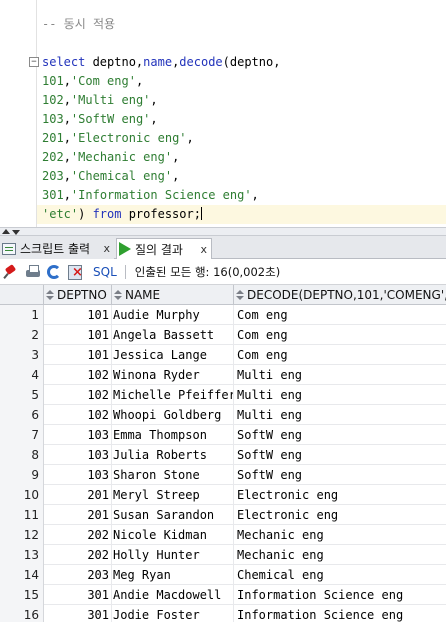 Image resolution: width=446 pixels, height=622 pixels. I want to click on cell-name: Jodie Foster, so click(173, 613).